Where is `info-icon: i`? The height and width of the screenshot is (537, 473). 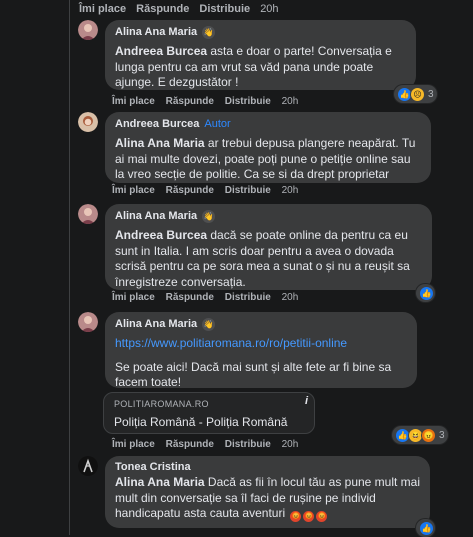 info-icon: i is located at coordinates (306, 401).